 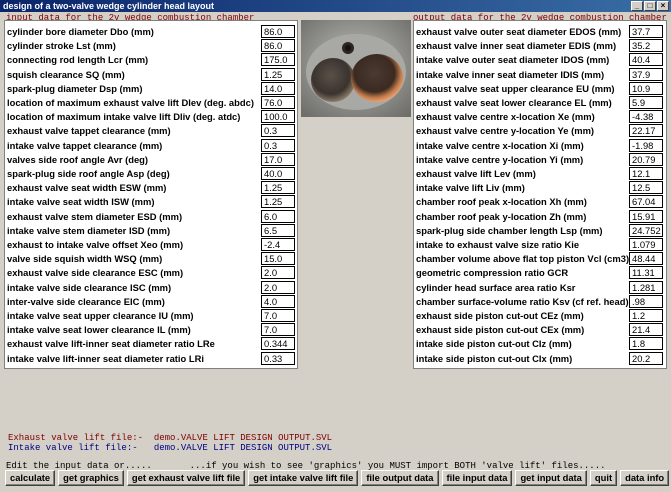 I want to click on output-value-field: -4.38, so click(x=646, y=117).